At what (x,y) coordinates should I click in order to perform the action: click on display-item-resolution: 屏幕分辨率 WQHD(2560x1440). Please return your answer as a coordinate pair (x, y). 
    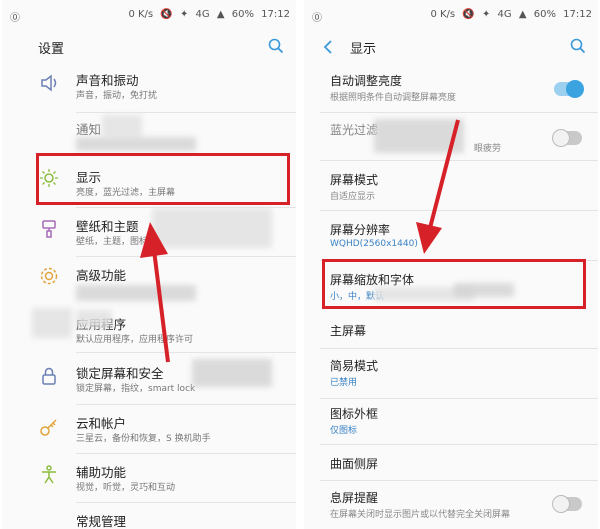
    Looking at the image, I should click on (451, 235).